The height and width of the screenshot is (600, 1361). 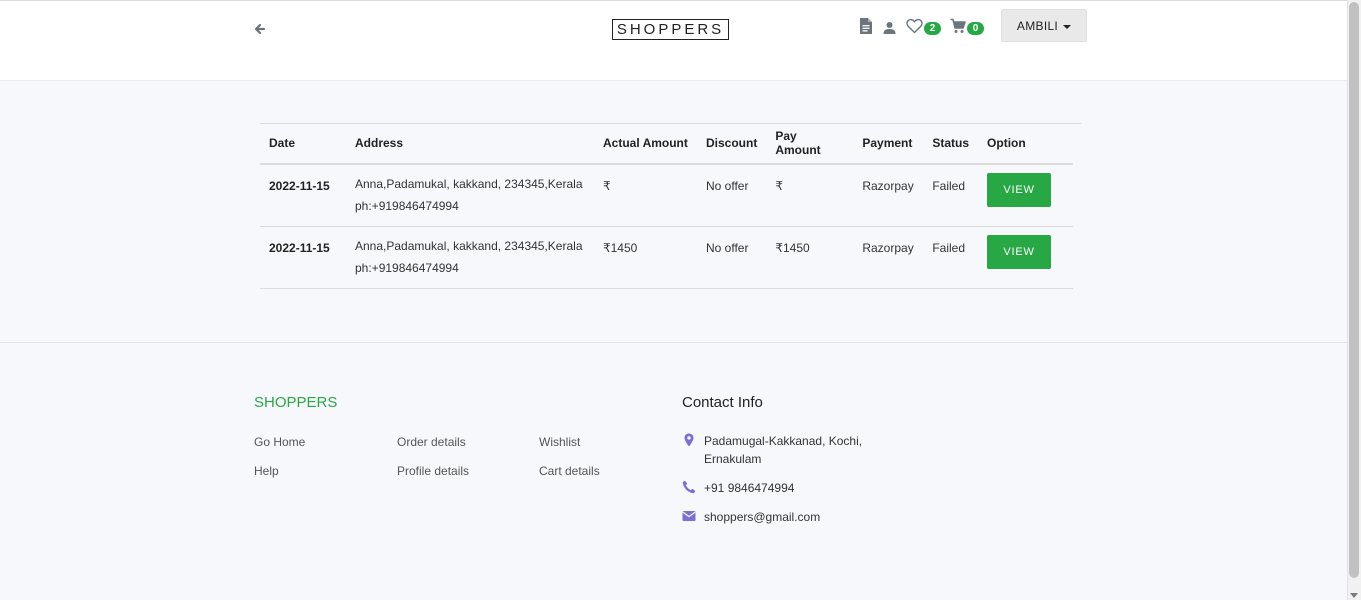 I want to click on col-header-discount: Discount, so click(x=732, y=144).